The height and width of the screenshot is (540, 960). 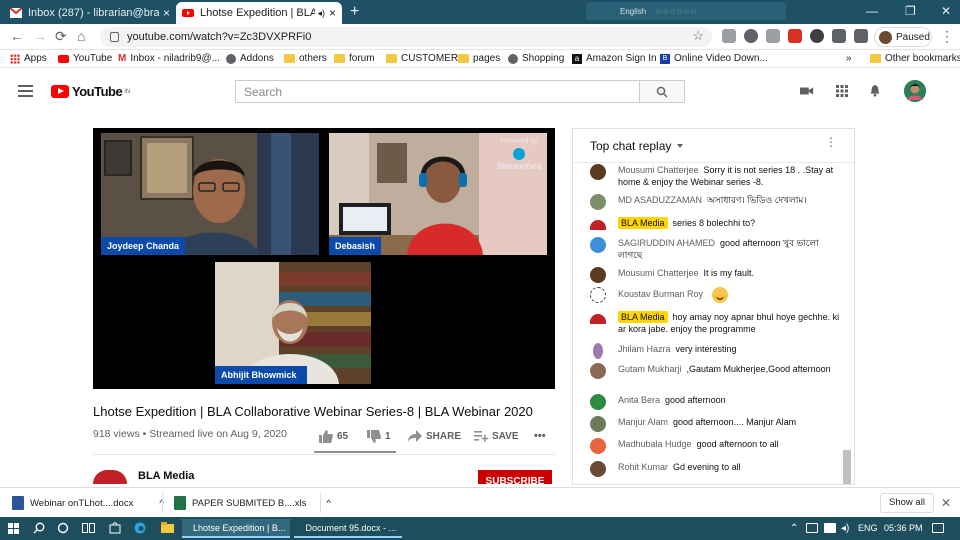 I want to click on edge-icon, so click(x=140, y=528).